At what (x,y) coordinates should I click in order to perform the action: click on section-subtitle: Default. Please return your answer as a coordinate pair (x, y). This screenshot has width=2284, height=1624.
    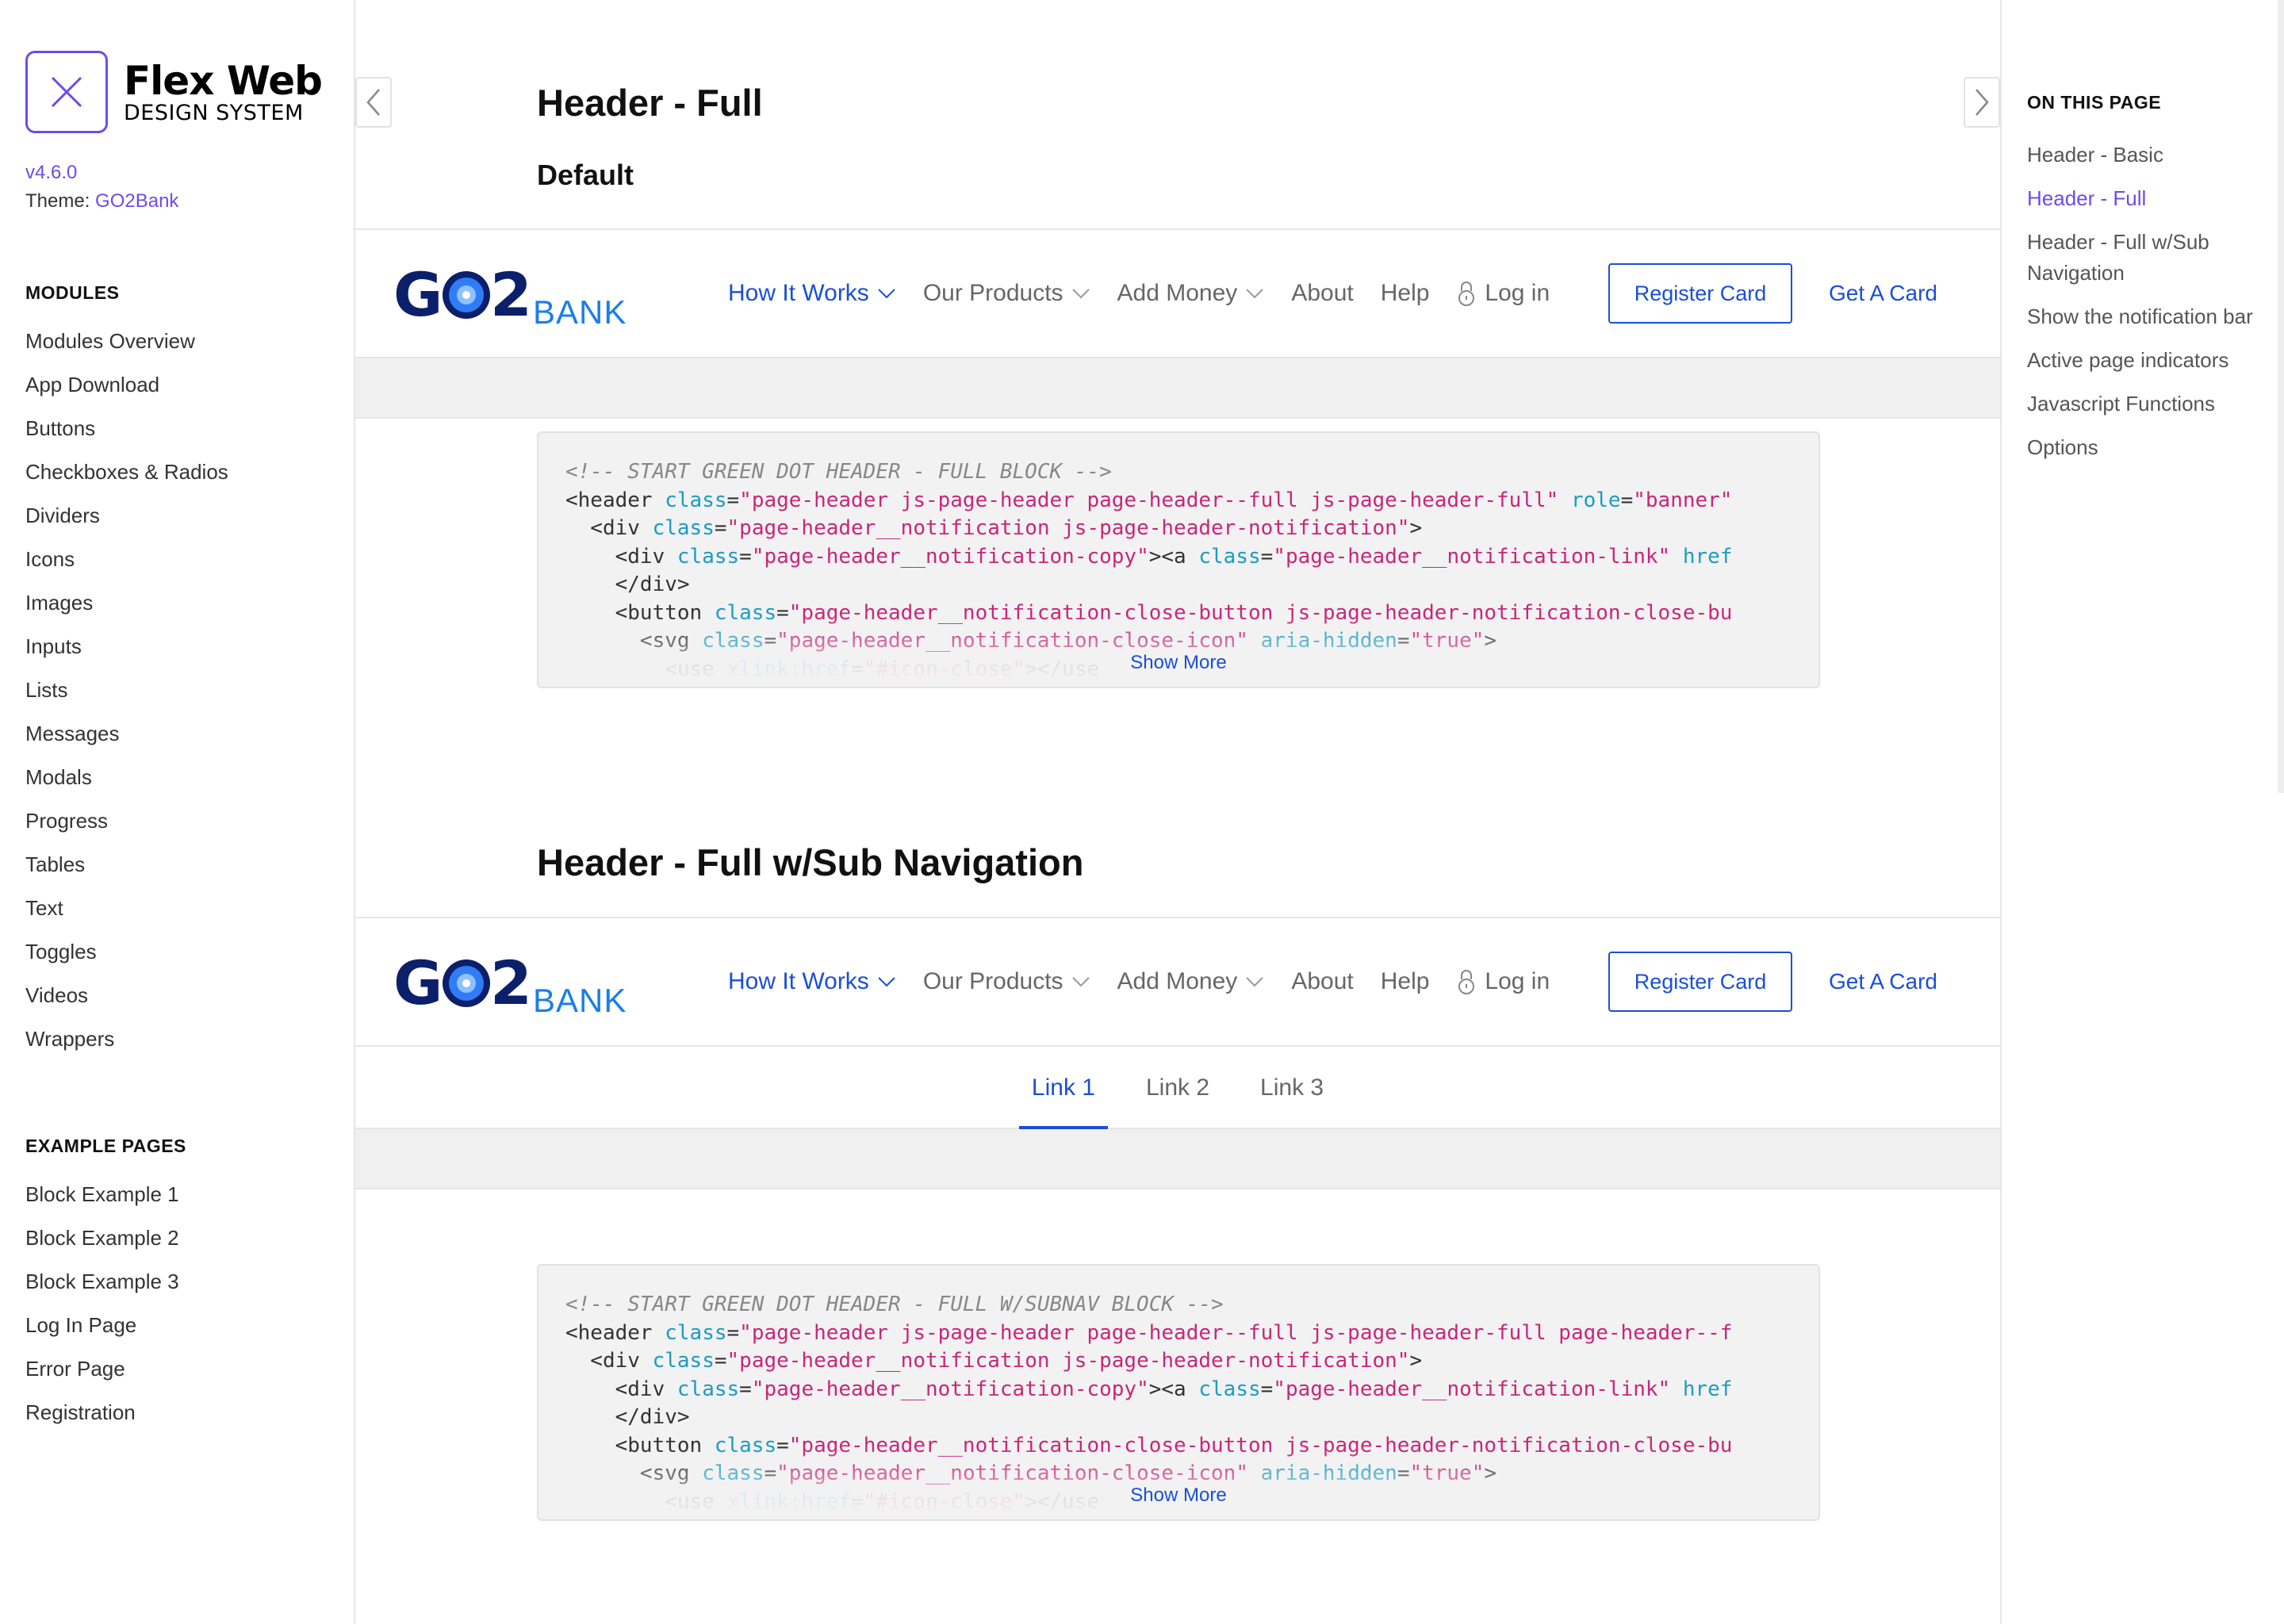
    Looking at the image, I should click on (585, 175).